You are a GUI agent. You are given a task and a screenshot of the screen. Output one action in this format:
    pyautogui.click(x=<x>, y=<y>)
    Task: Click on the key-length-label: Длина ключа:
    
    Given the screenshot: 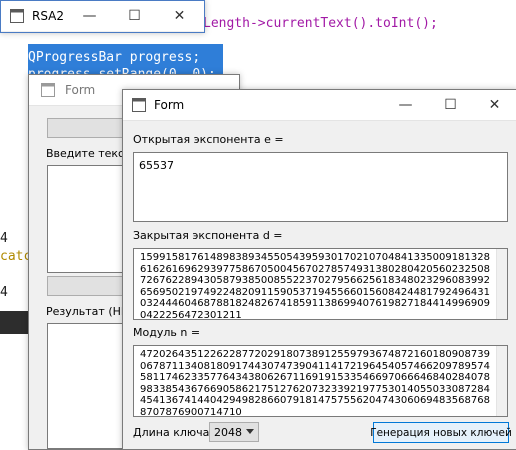 What is the action you would take?
    pyautogui.click(x=173, y=432)
    